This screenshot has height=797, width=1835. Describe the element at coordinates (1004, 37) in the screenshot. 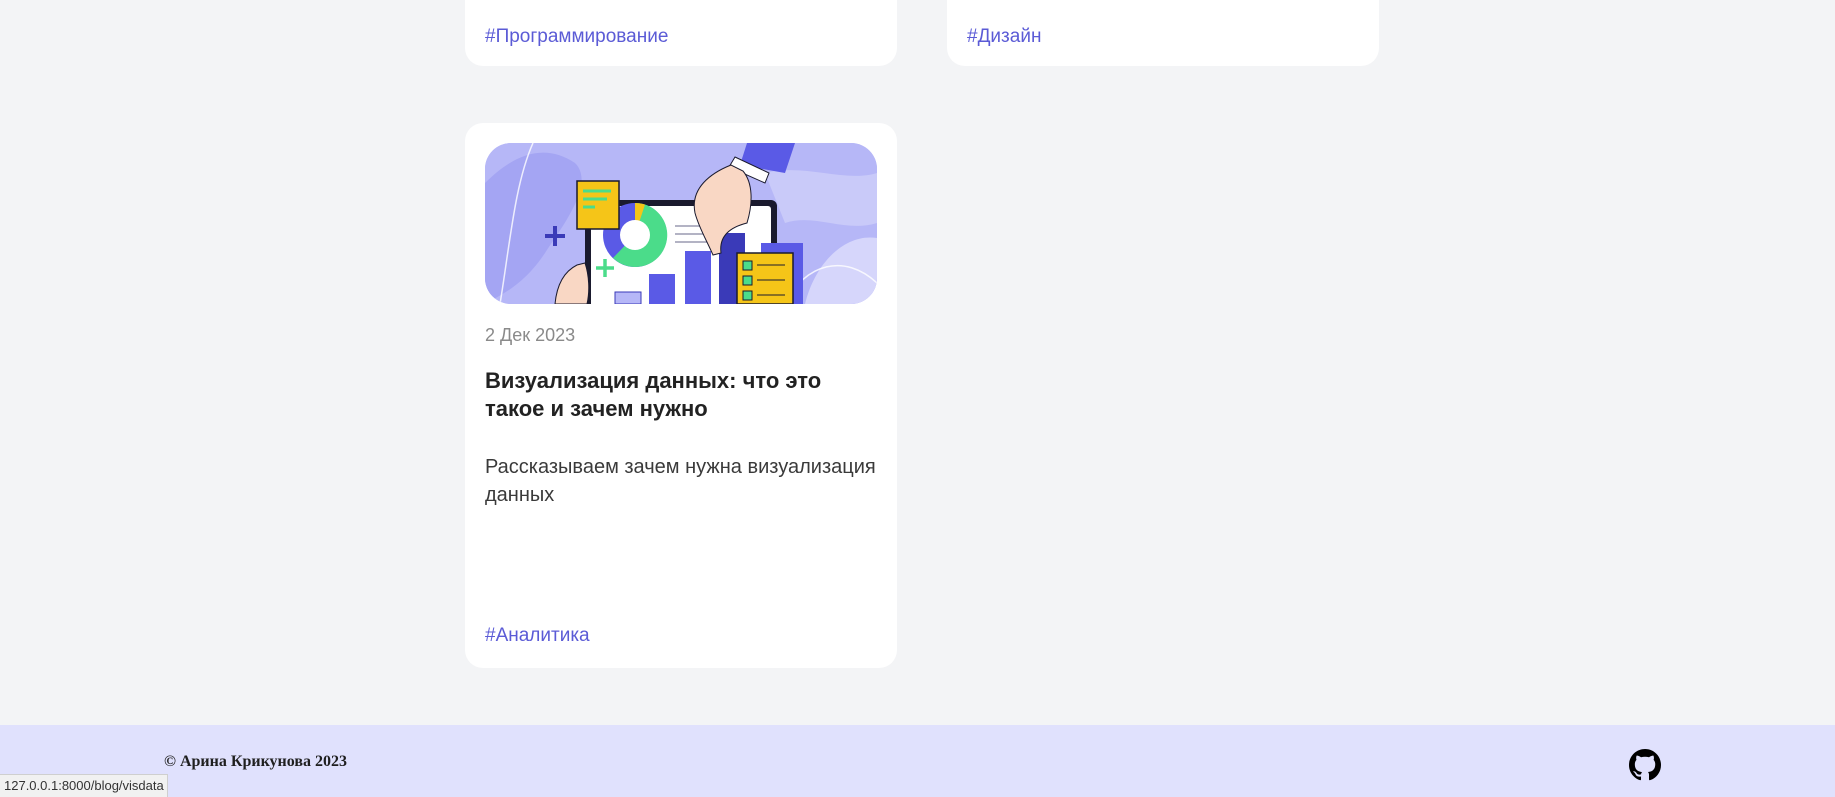

I see `article-tag-link: #Дизайн` at that location.